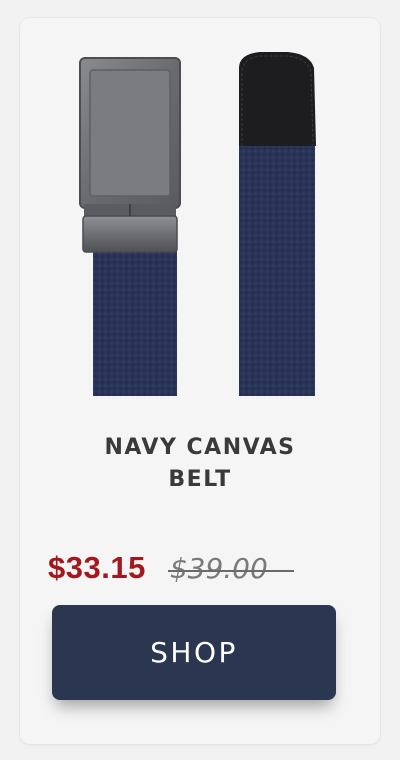 Image resolution: width=400 pixels, height=760 pixels. I want to click on shop-button: SHOP, so click(194, 652).